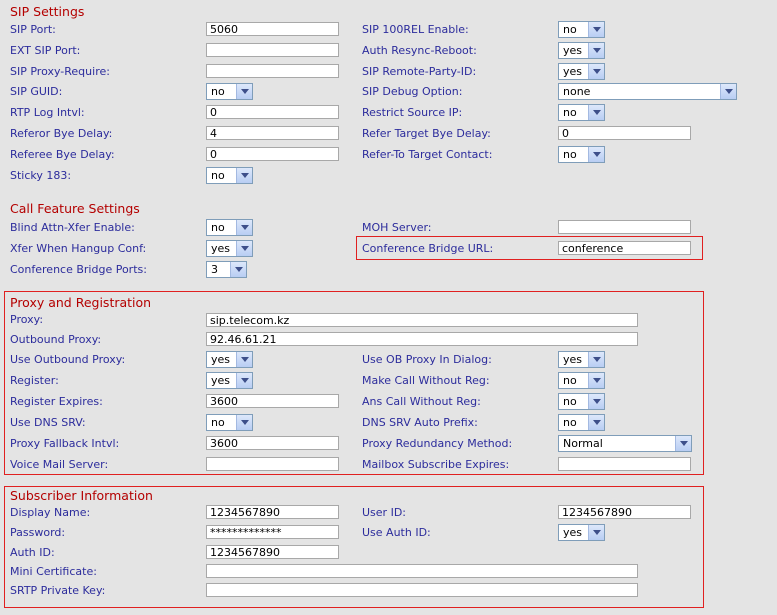 This screenshot has height=615, width=777. I want to click on proxy-label: Proxy:, so click(27, 319).